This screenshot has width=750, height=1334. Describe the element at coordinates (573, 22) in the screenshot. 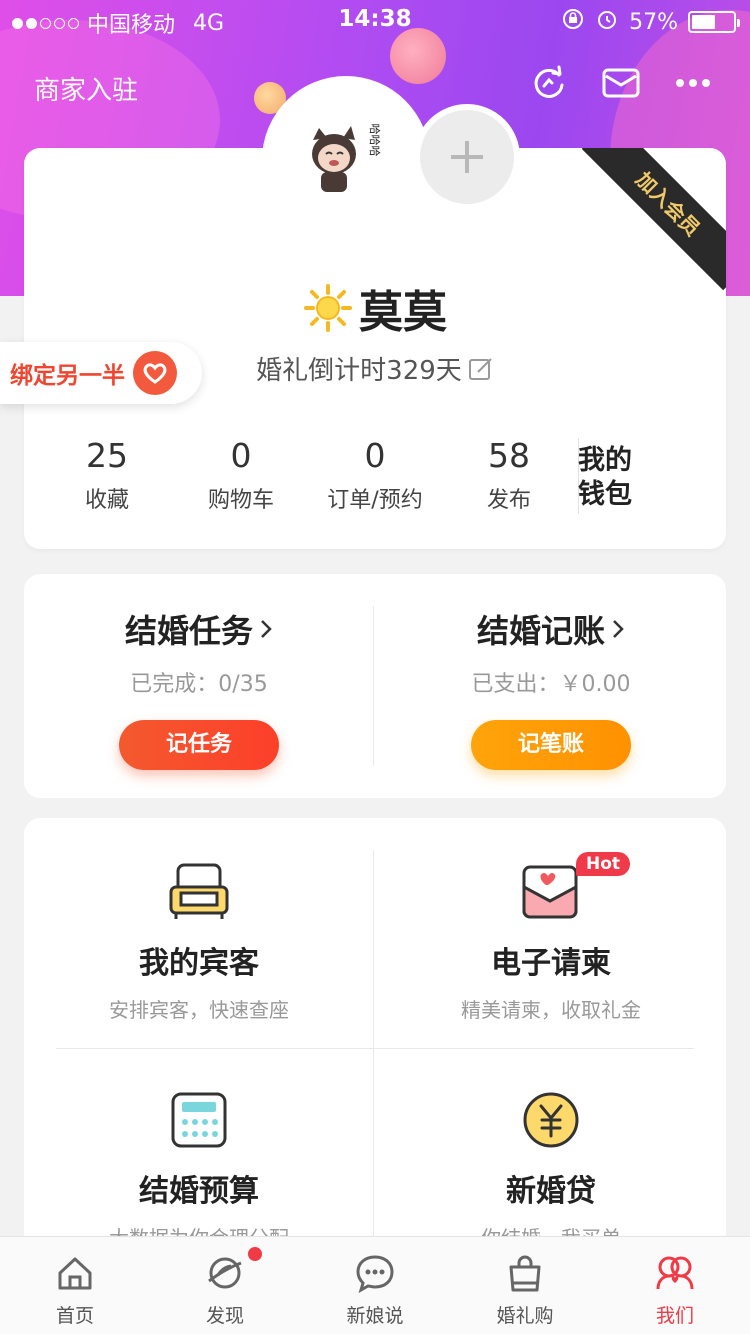

I see `rotation-lock-icon` at that location.